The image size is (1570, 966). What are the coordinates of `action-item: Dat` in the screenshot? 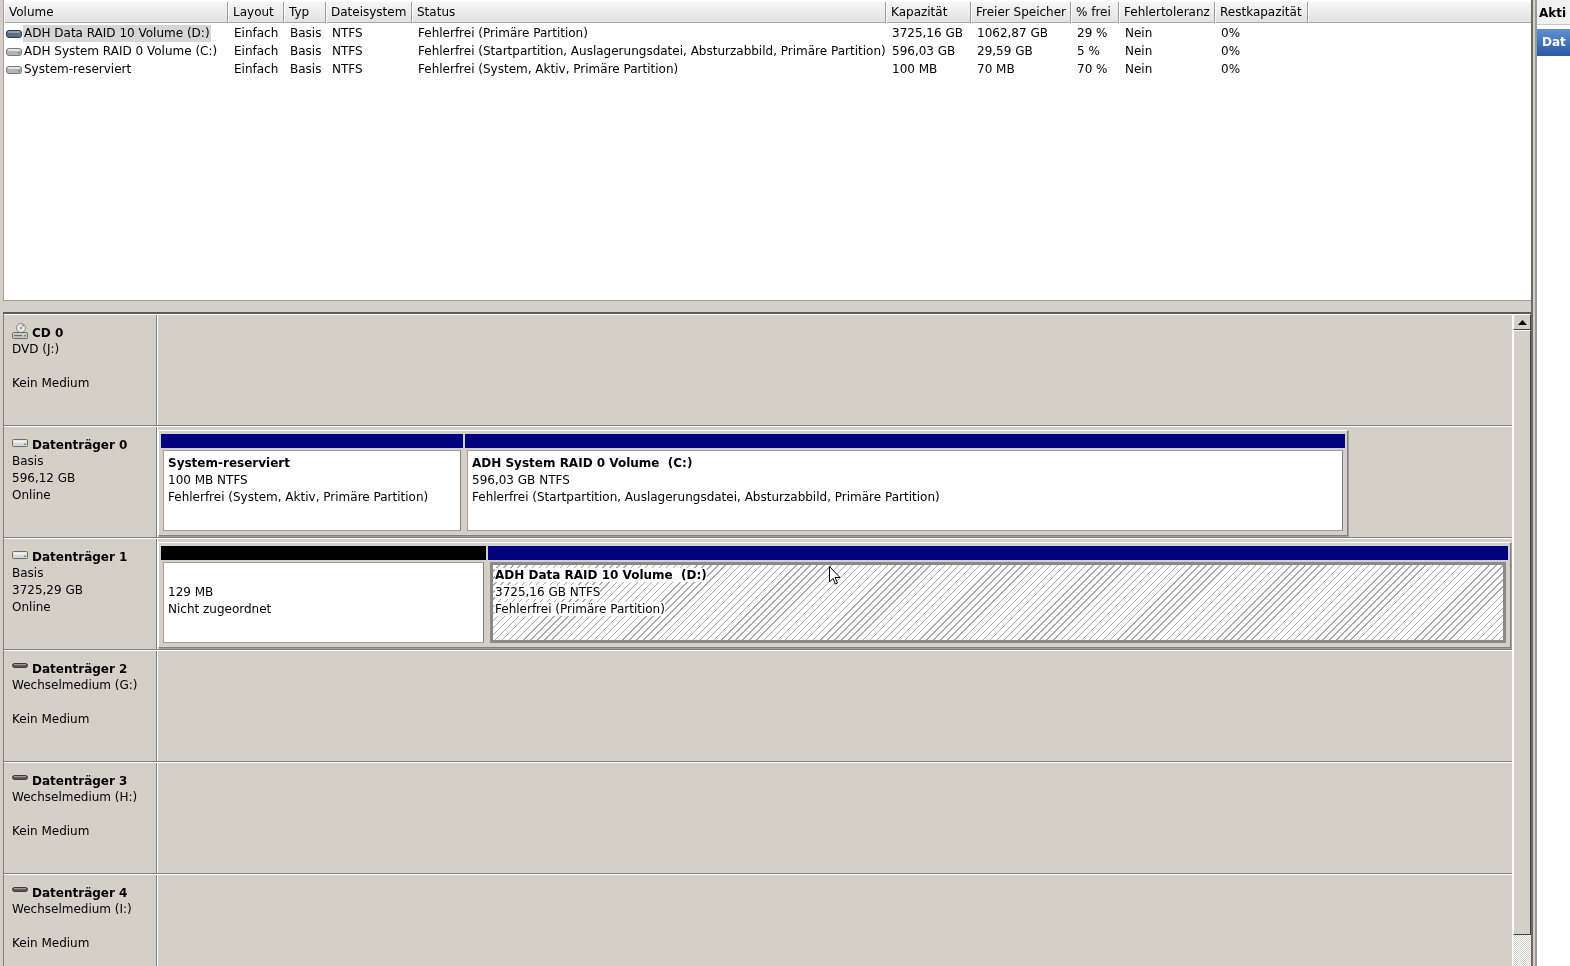 It's located at (1553, 42).